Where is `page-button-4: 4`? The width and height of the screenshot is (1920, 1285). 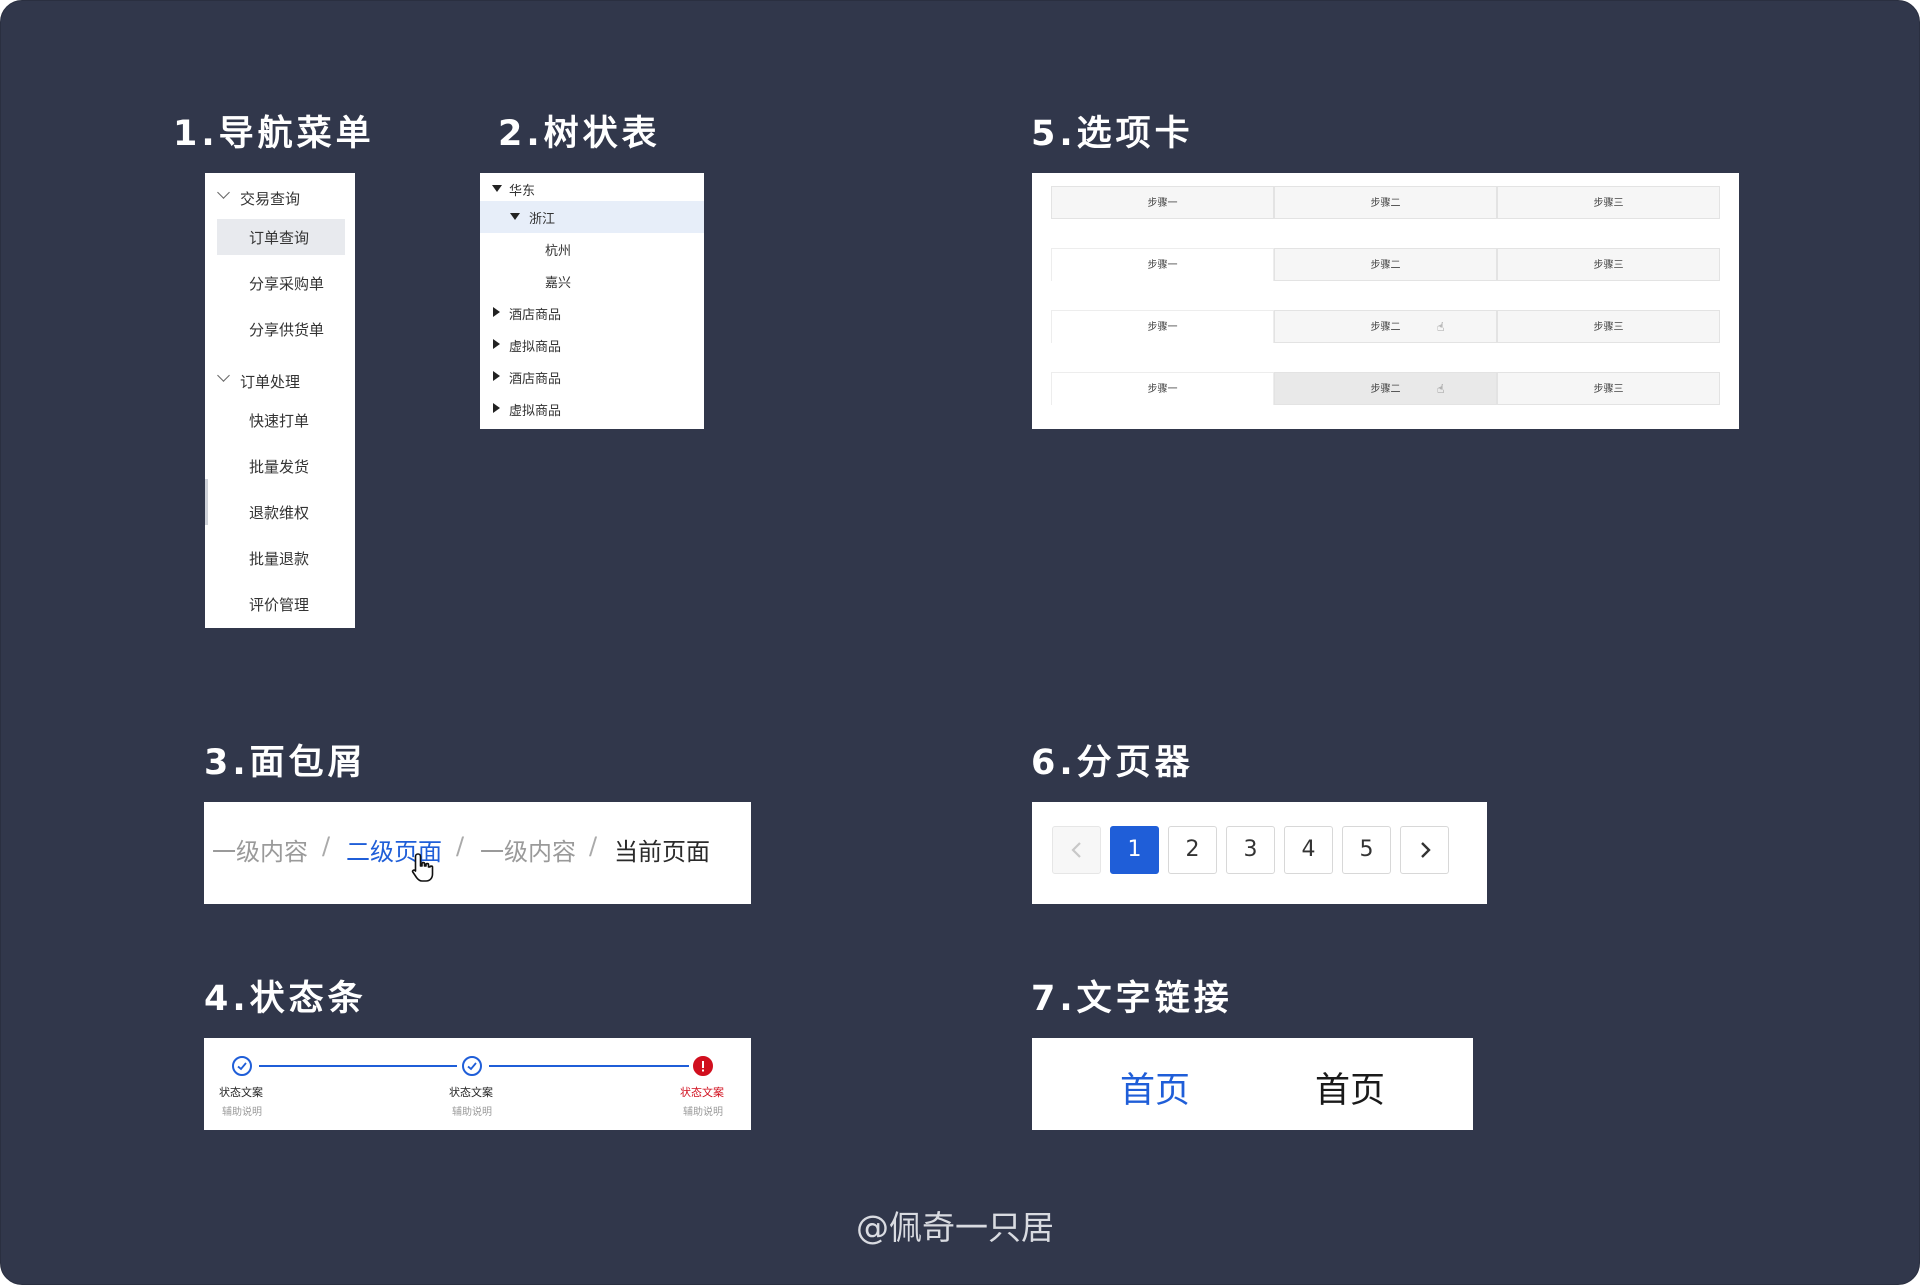
page-button-4: 4 is located at coordinates (1308, 850).